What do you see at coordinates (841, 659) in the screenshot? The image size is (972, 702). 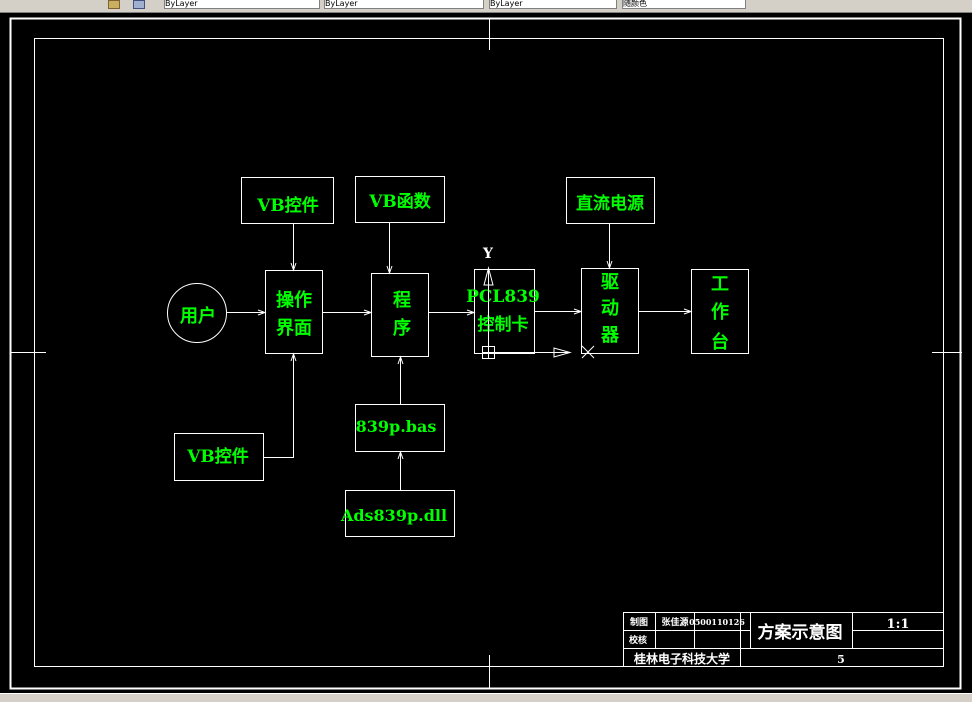 I see `sheet-number: 5` at bounding box center [841, 659].